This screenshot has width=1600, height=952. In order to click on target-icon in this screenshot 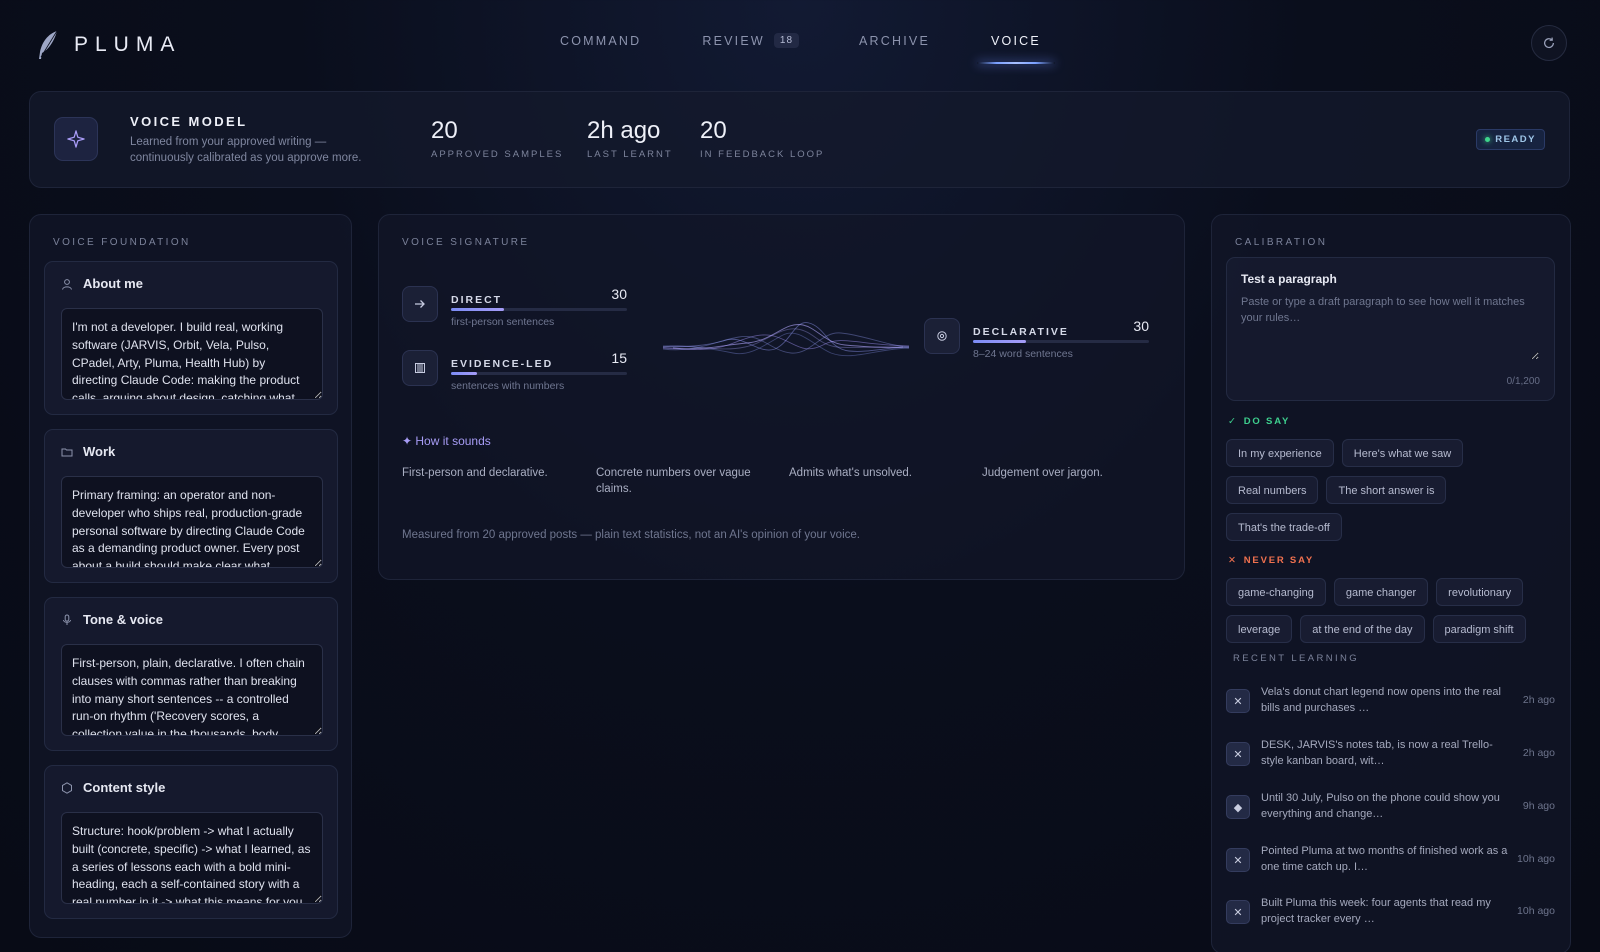, I will do `click(942, 336)`.